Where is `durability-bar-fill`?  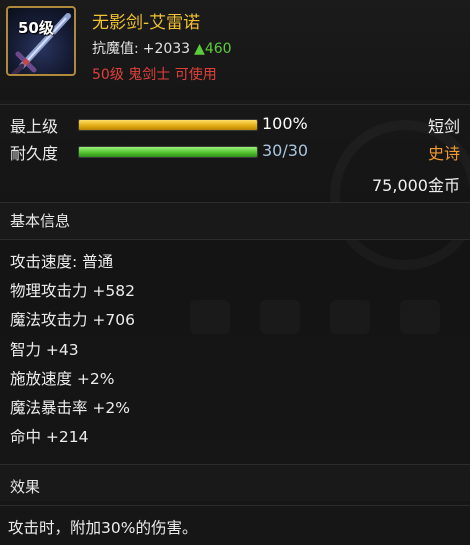 durability-bar-fill is located at coordinates (168, 152).